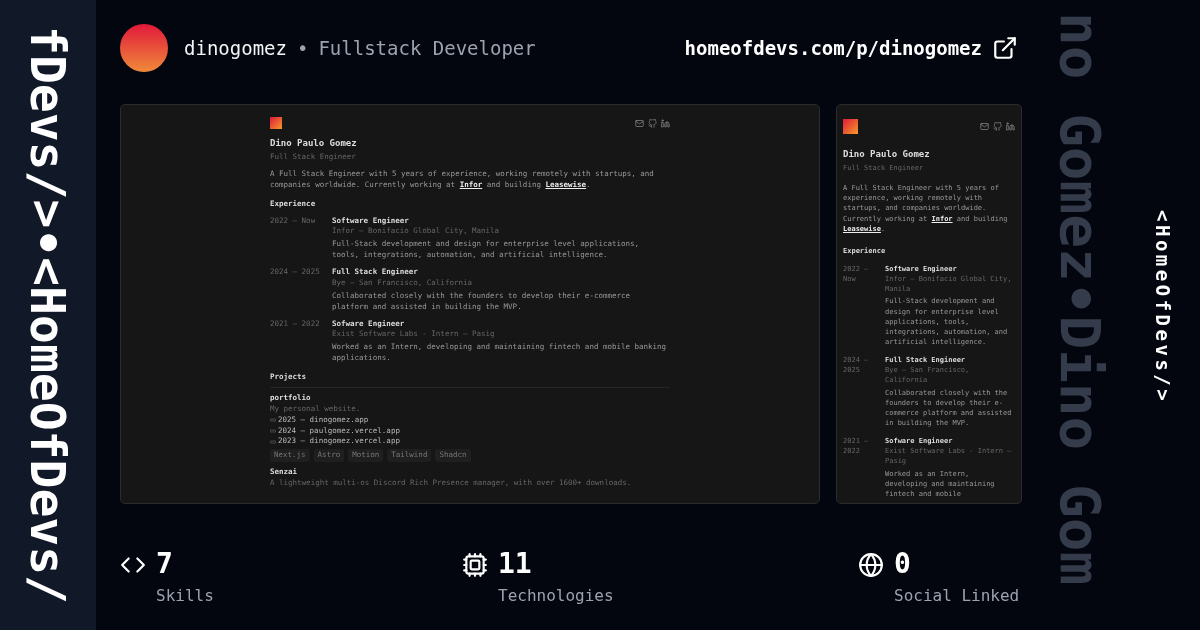  Describe the element at coordinates (1005, 48) in the screenshot. I see `external-link-icon` at that location.